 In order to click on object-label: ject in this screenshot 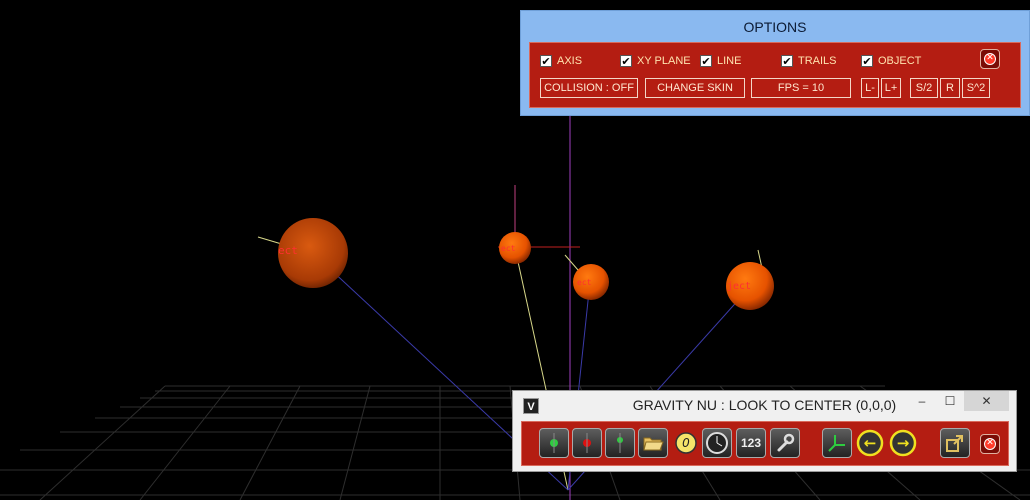, I will do `click(739, 286)`.